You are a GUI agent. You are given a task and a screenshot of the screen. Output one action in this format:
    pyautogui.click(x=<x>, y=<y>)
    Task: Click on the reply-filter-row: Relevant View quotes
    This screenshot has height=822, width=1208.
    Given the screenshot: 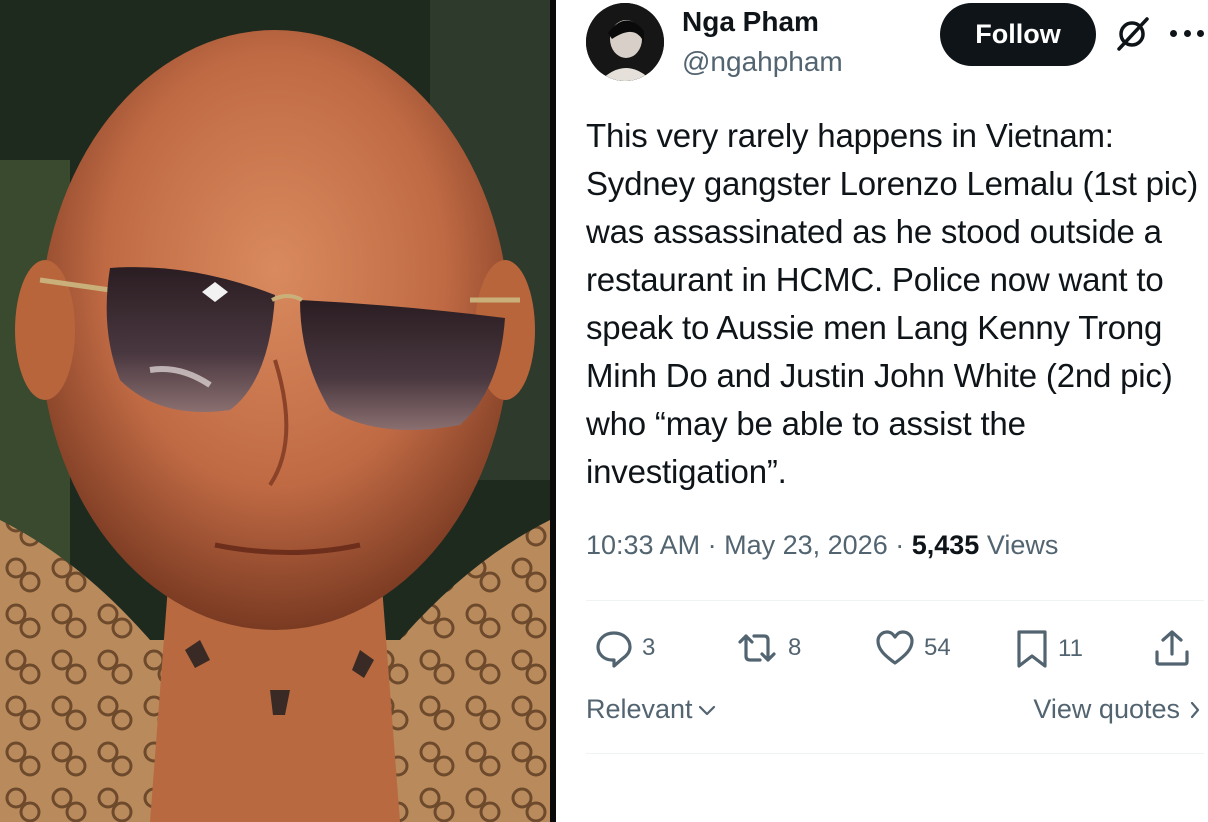 What is the action you would take?
    pyautogui.click(x=894, y=714)
    